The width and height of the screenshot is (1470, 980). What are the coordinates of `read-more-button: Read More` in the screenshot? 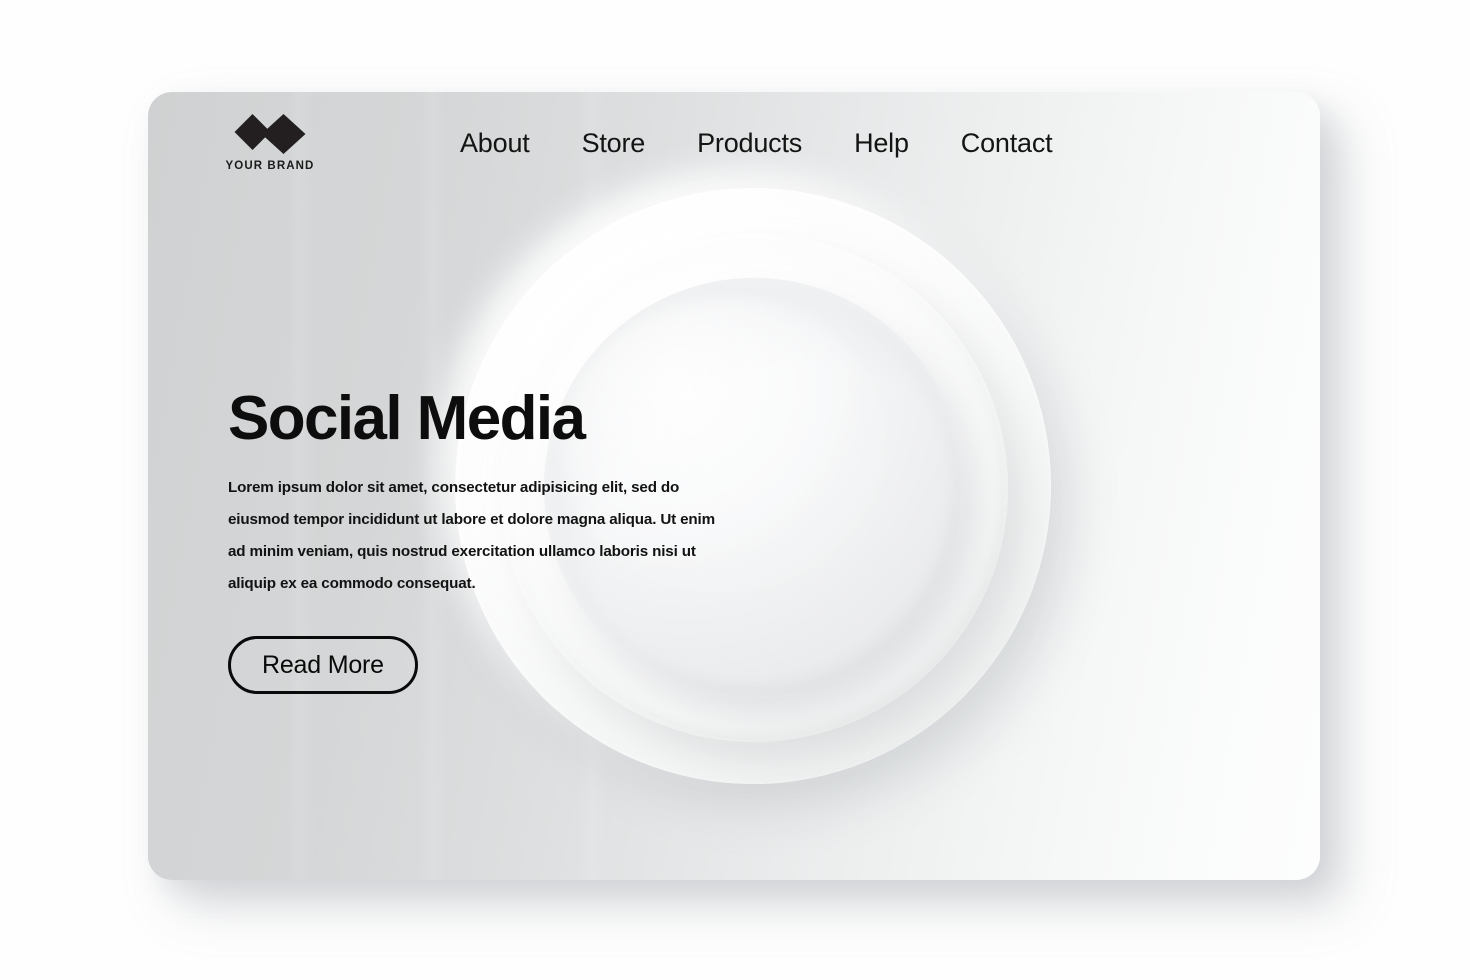 It's located at (323, 664).